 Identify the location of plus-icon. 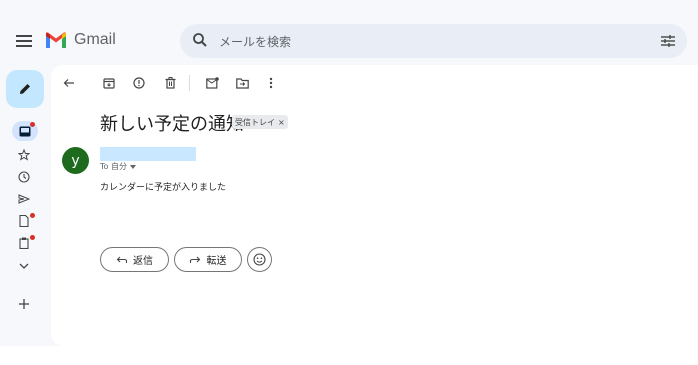
(24, 304).